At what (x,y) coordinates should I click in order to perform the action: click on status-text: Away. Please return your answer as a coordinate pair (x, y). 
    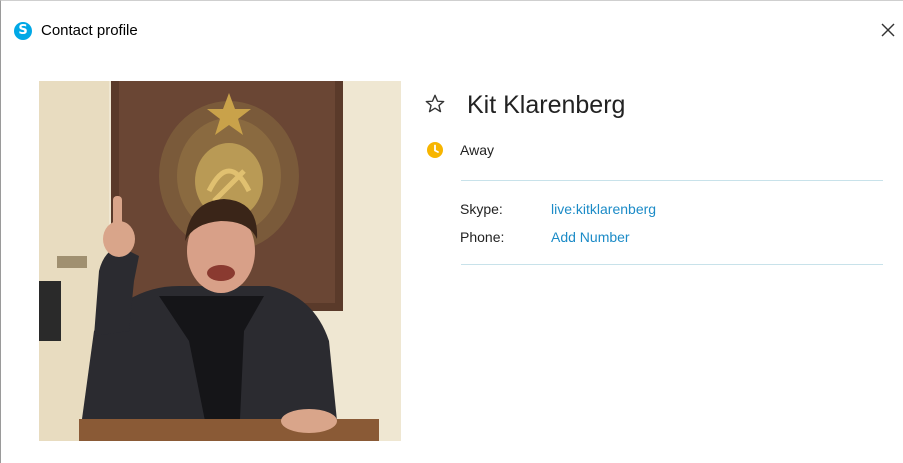
    Looking at the image, I should click on (477, 150).